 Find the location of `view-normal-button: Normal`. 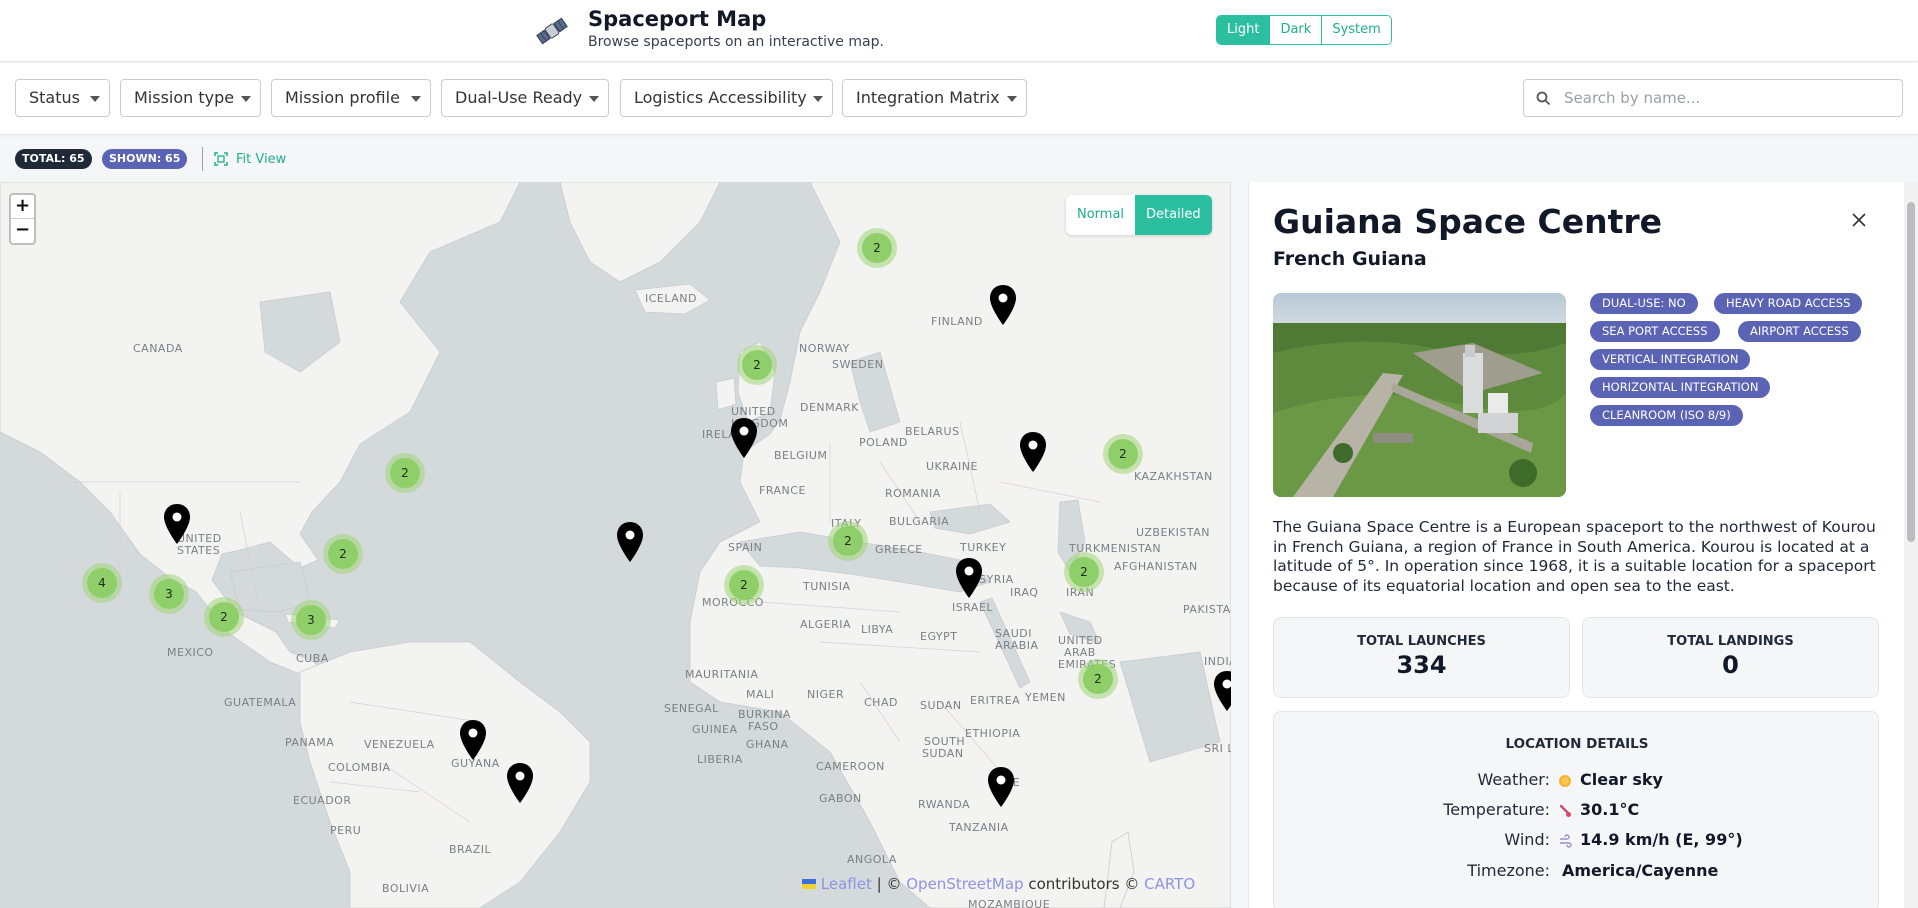

view-normal-button: Normal is located at coordinates (1100, 215).